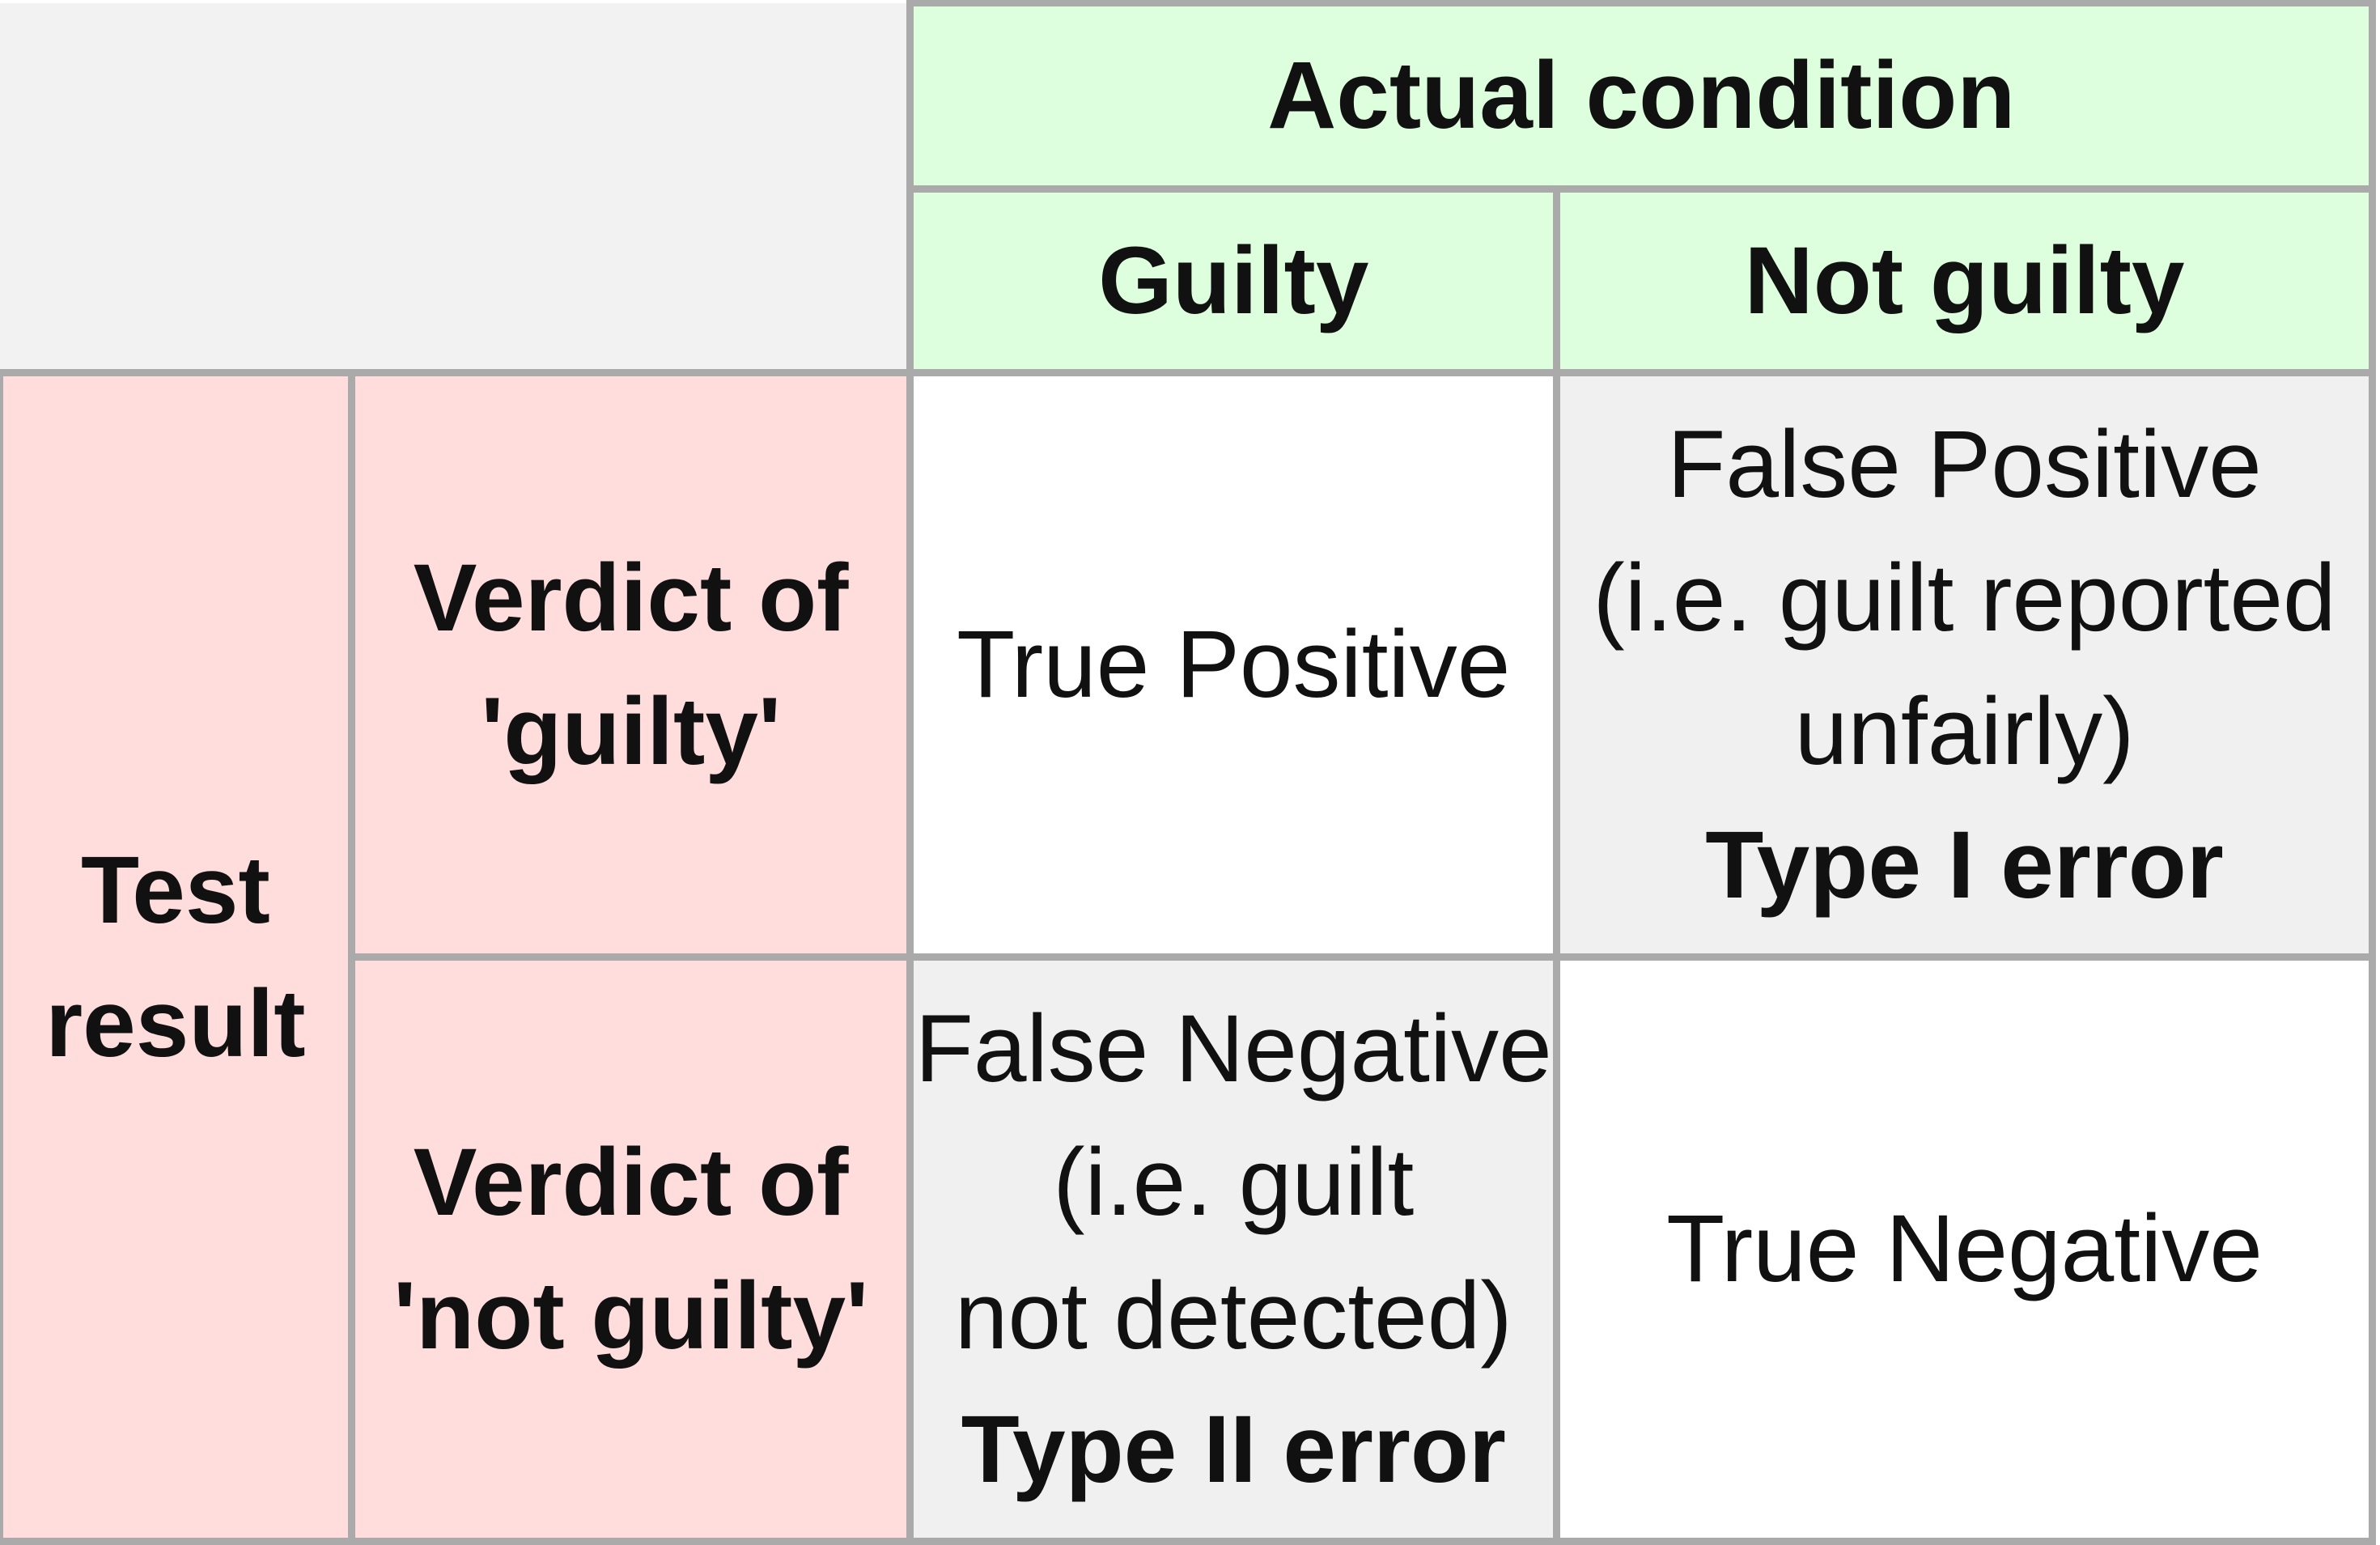 This screenshot has height=1545, width=2380. I want to click on test-result-line: result, so click(176, 1024).